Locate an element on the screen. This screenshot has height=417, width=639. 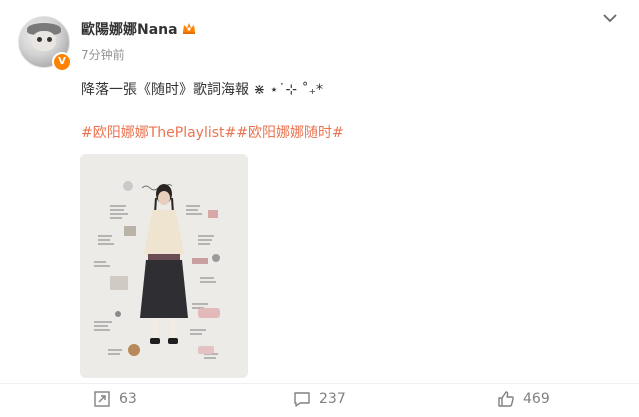
post-time: 7分钟前 is located at coordinates (103, 54).